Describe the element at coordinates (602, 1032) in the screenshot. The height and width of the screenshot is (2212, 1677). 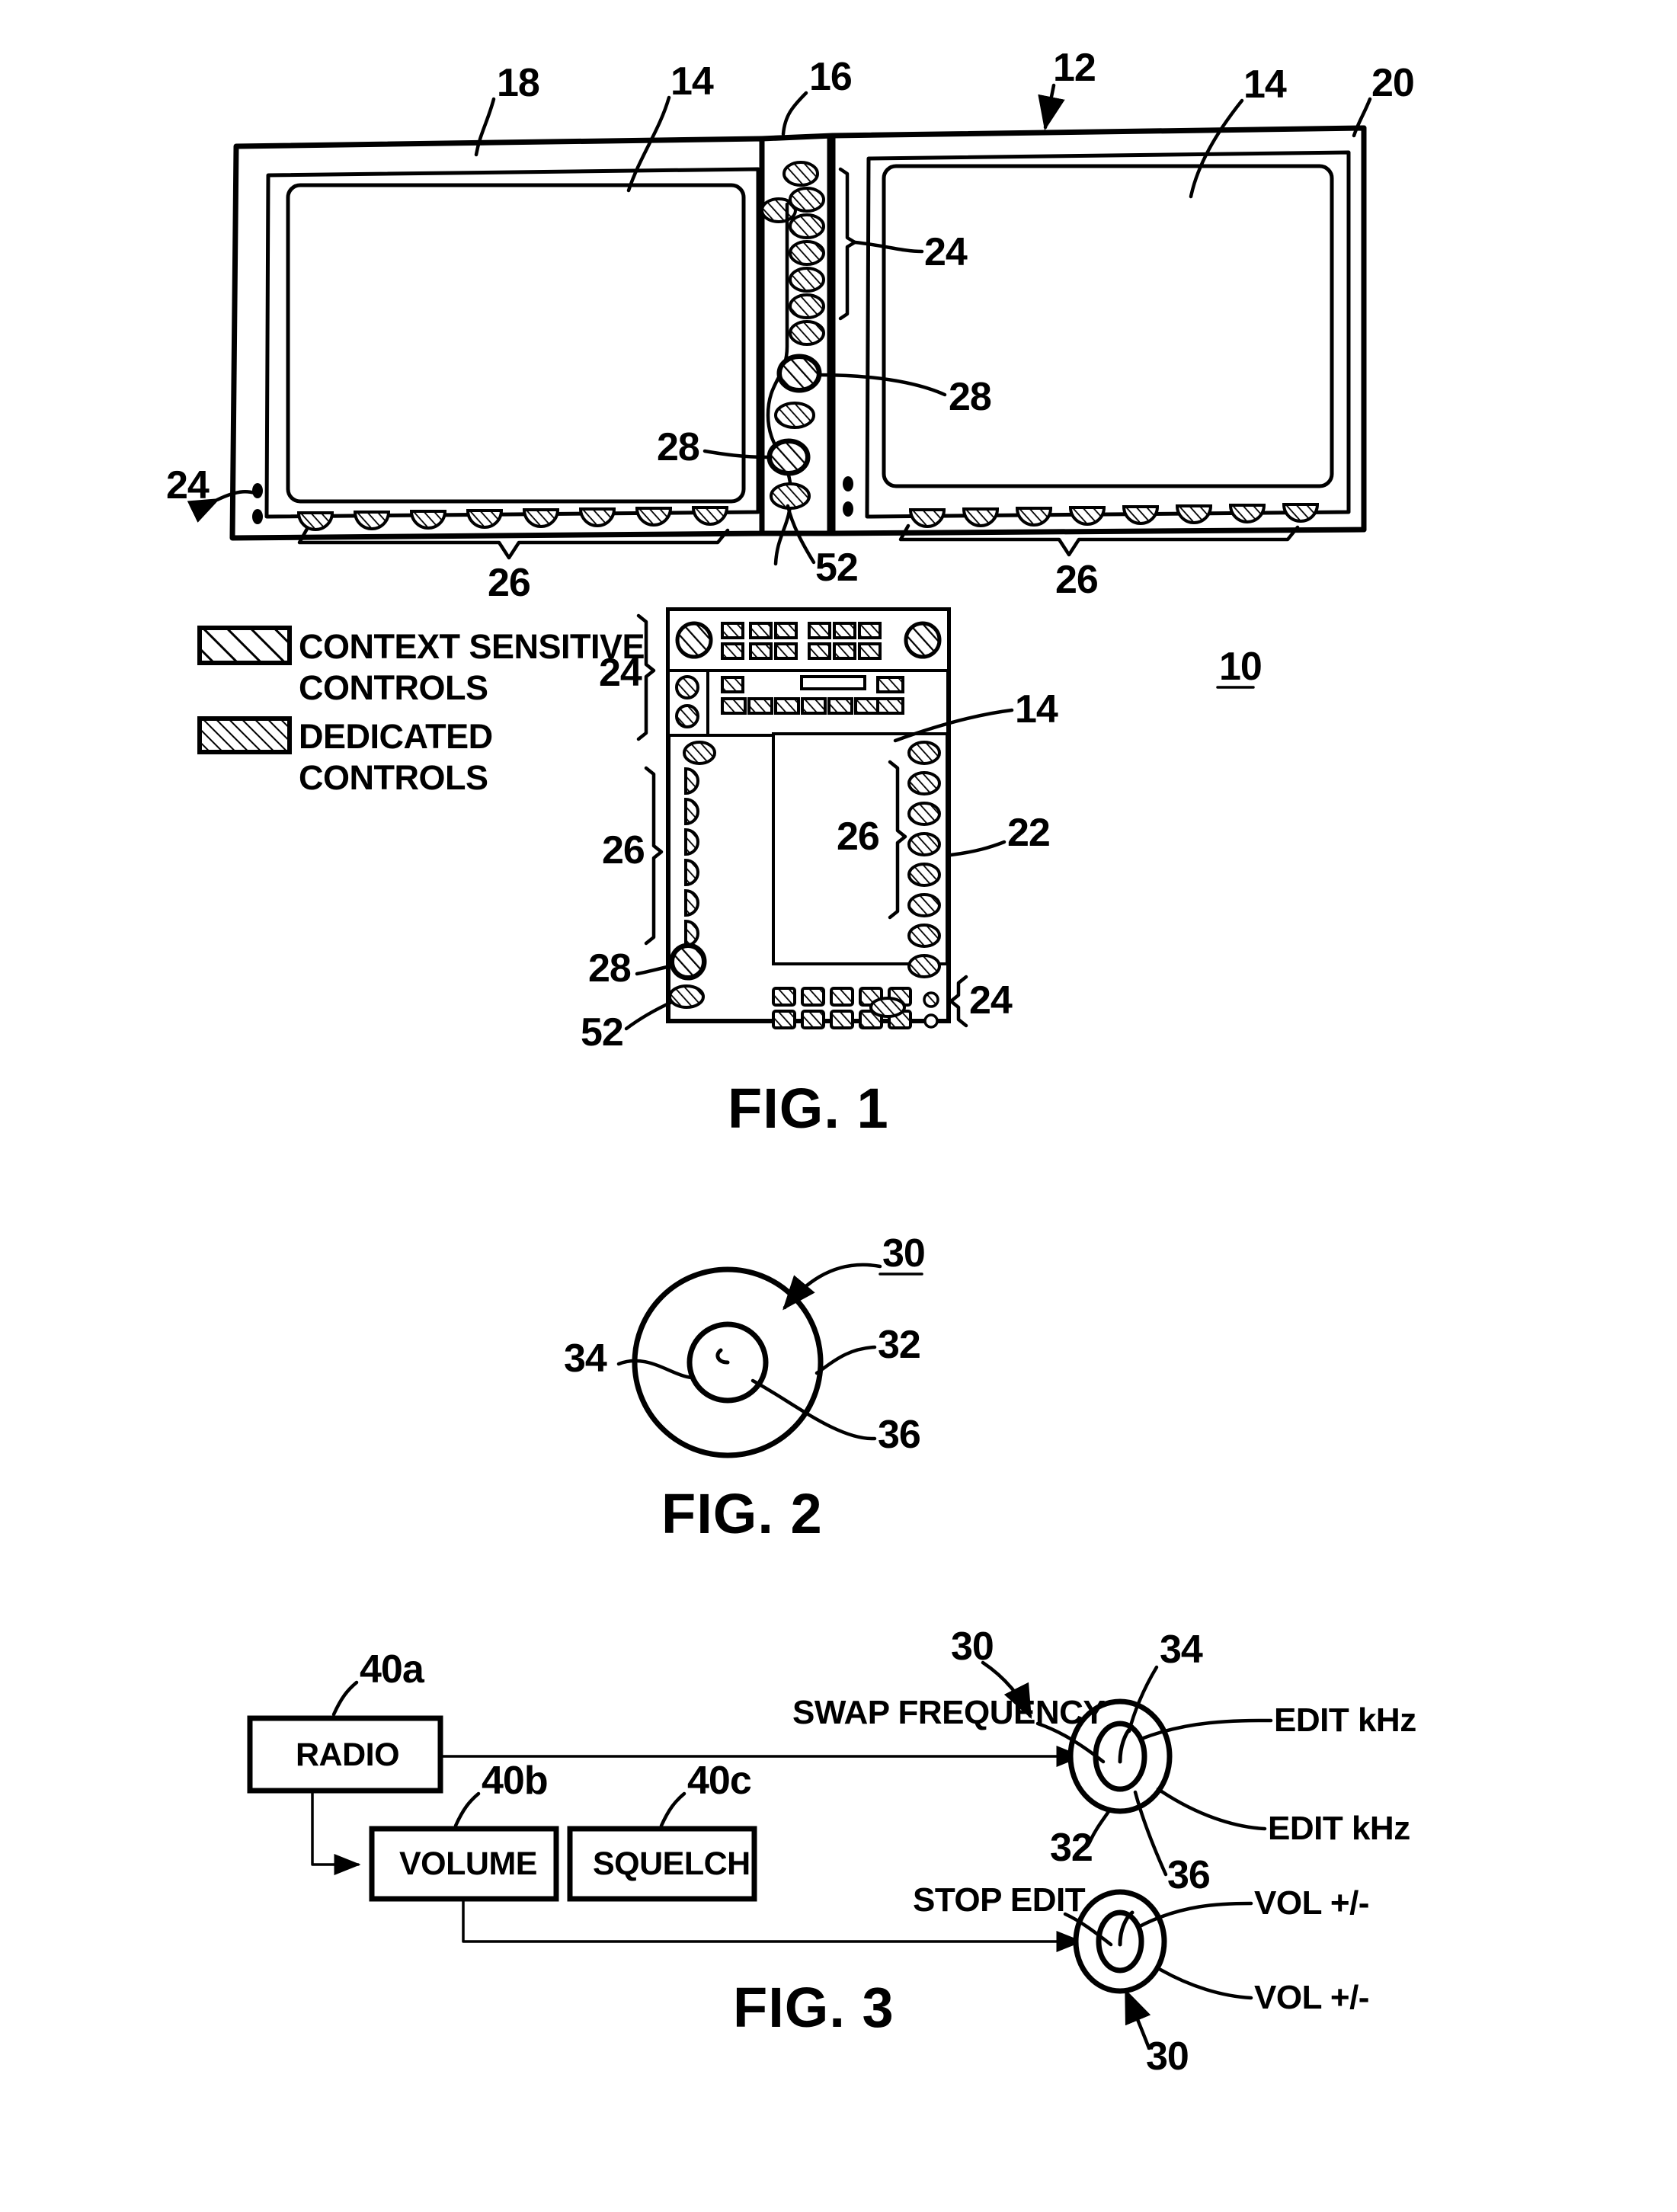
I see `ref-52-unit: 52` at that location.